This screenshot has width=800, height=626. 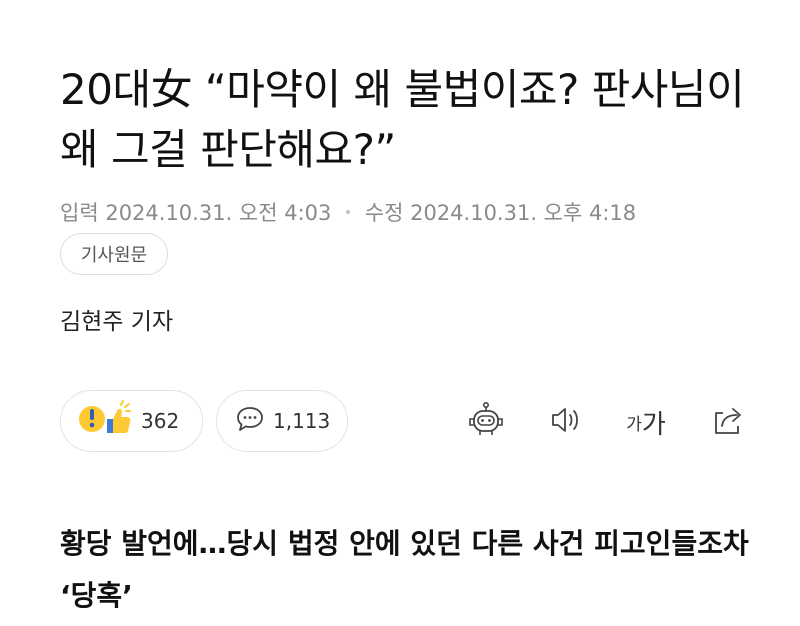 I want to click on article-headline: 20대女 “마약이 왜 불법이죠? 판사님이 왜 그걸 판단해요?”, so click(x=402, y=119).